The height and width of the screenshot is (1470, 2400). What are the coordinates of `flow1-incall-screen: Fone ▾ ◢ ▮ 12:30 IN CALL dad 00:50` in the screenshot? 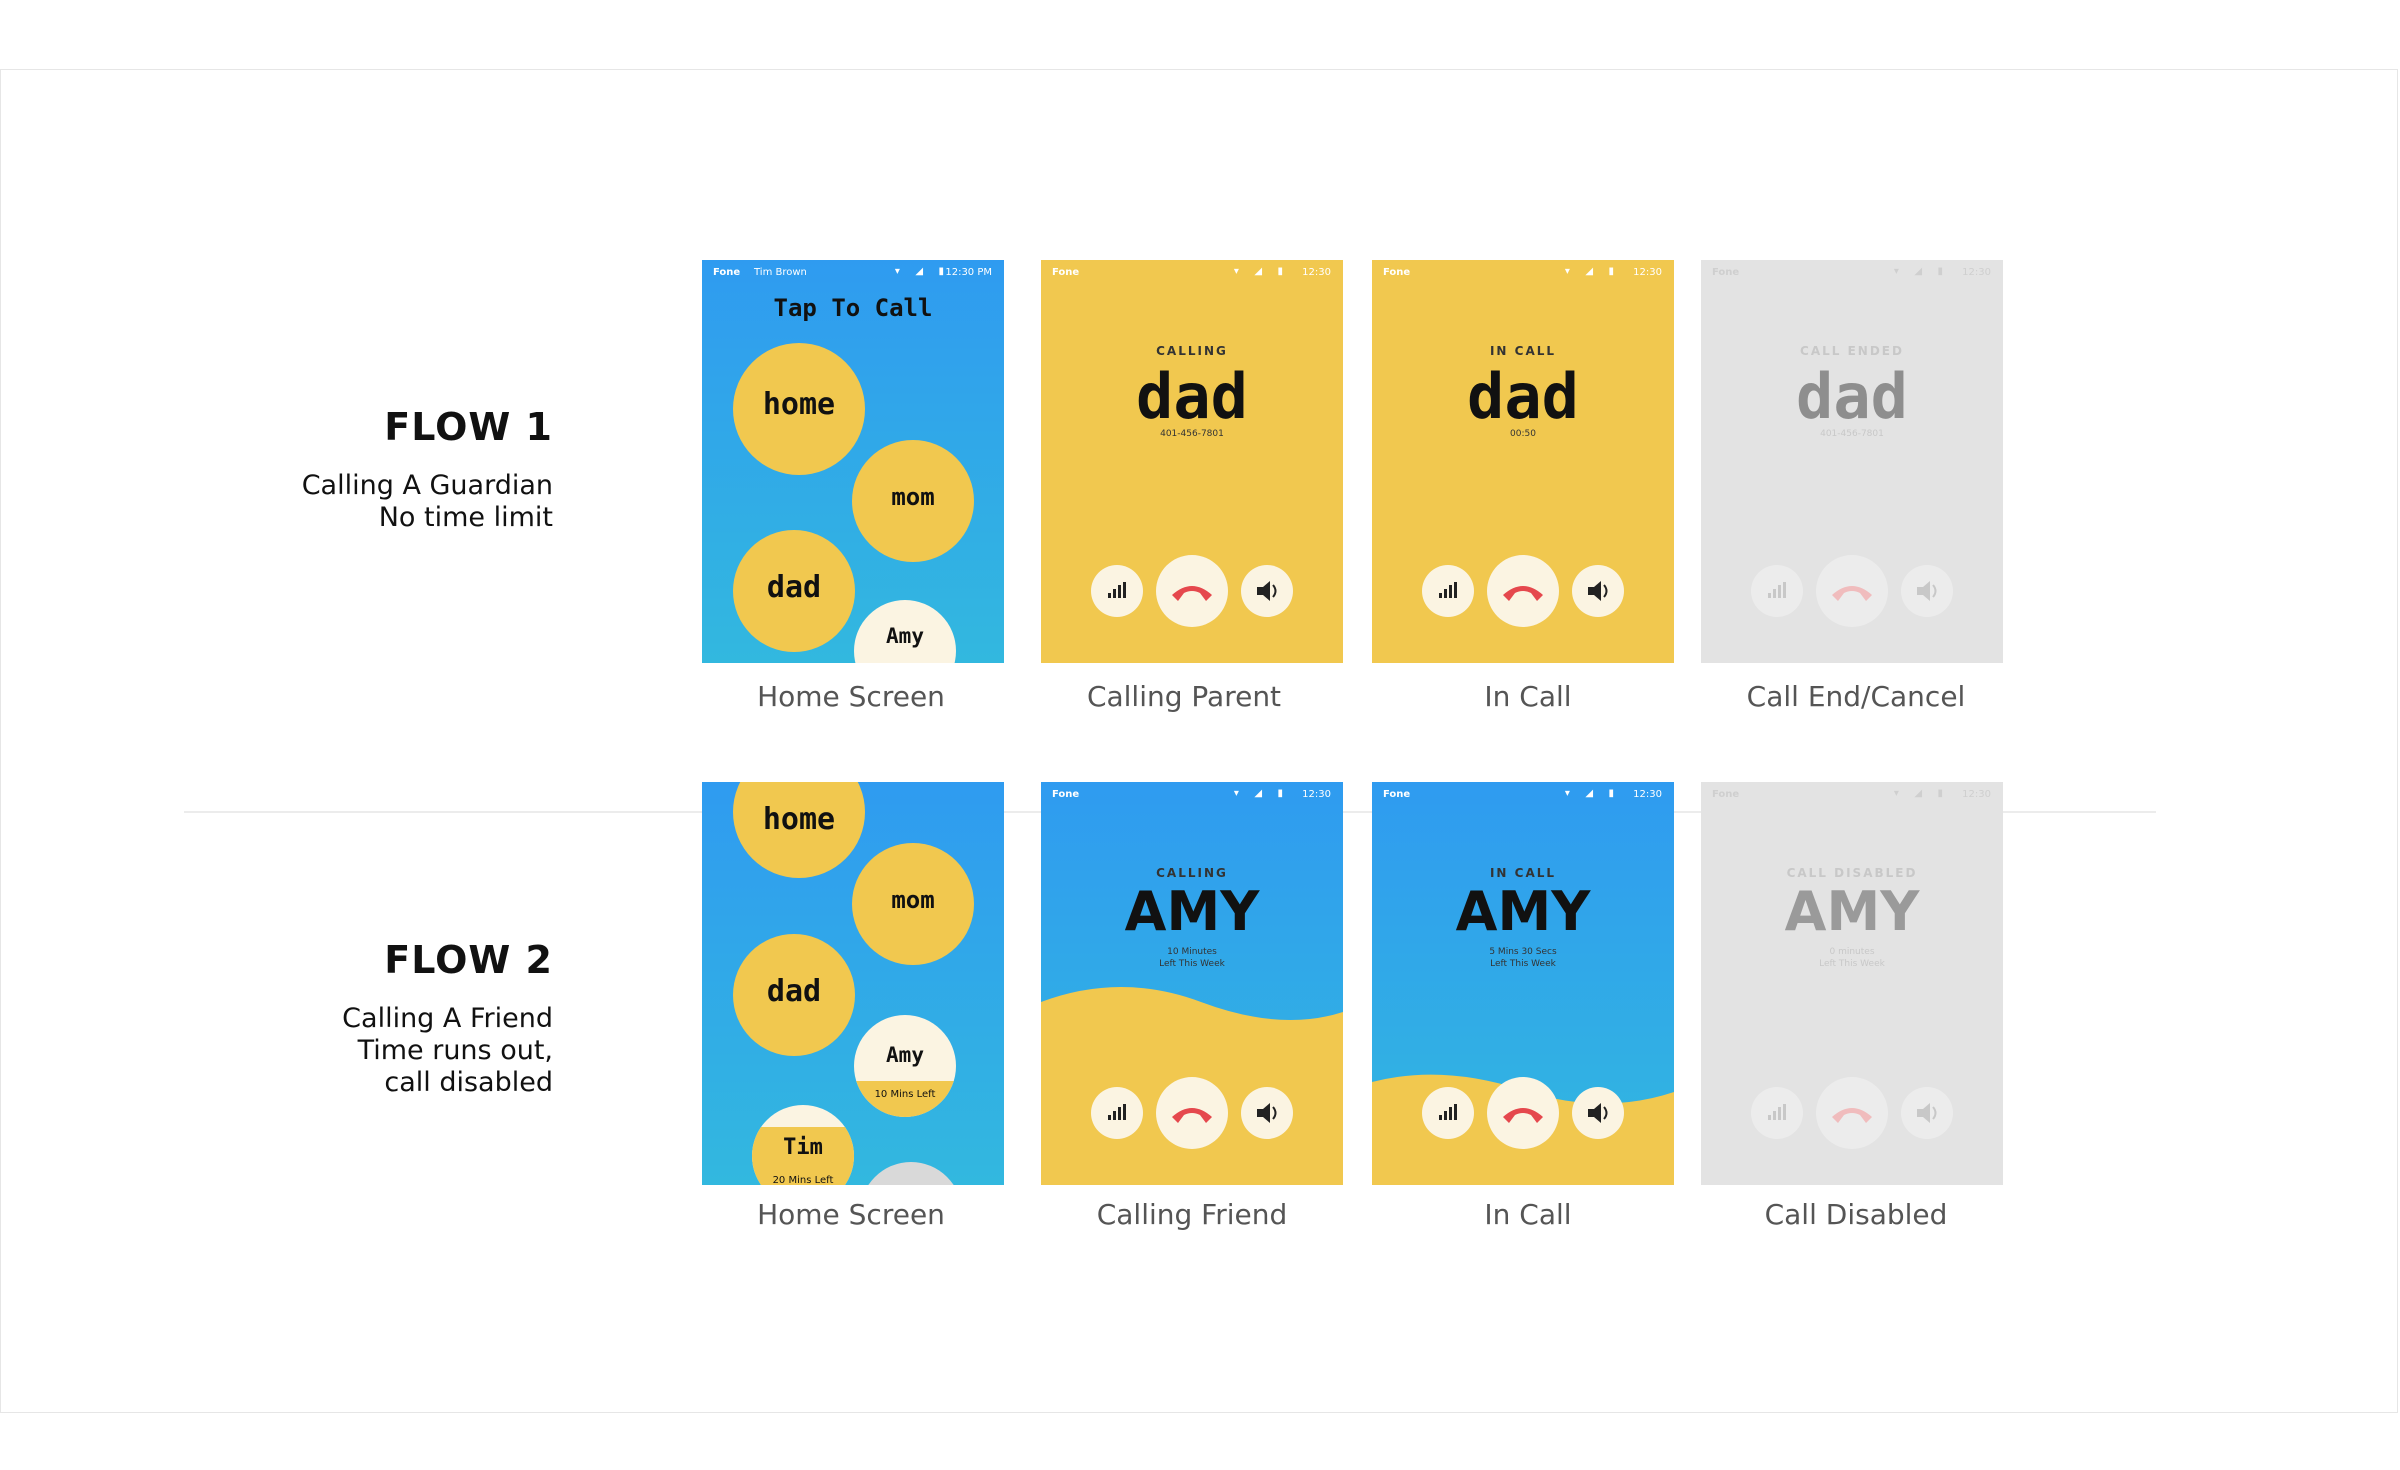 It's located at (1523, 461).